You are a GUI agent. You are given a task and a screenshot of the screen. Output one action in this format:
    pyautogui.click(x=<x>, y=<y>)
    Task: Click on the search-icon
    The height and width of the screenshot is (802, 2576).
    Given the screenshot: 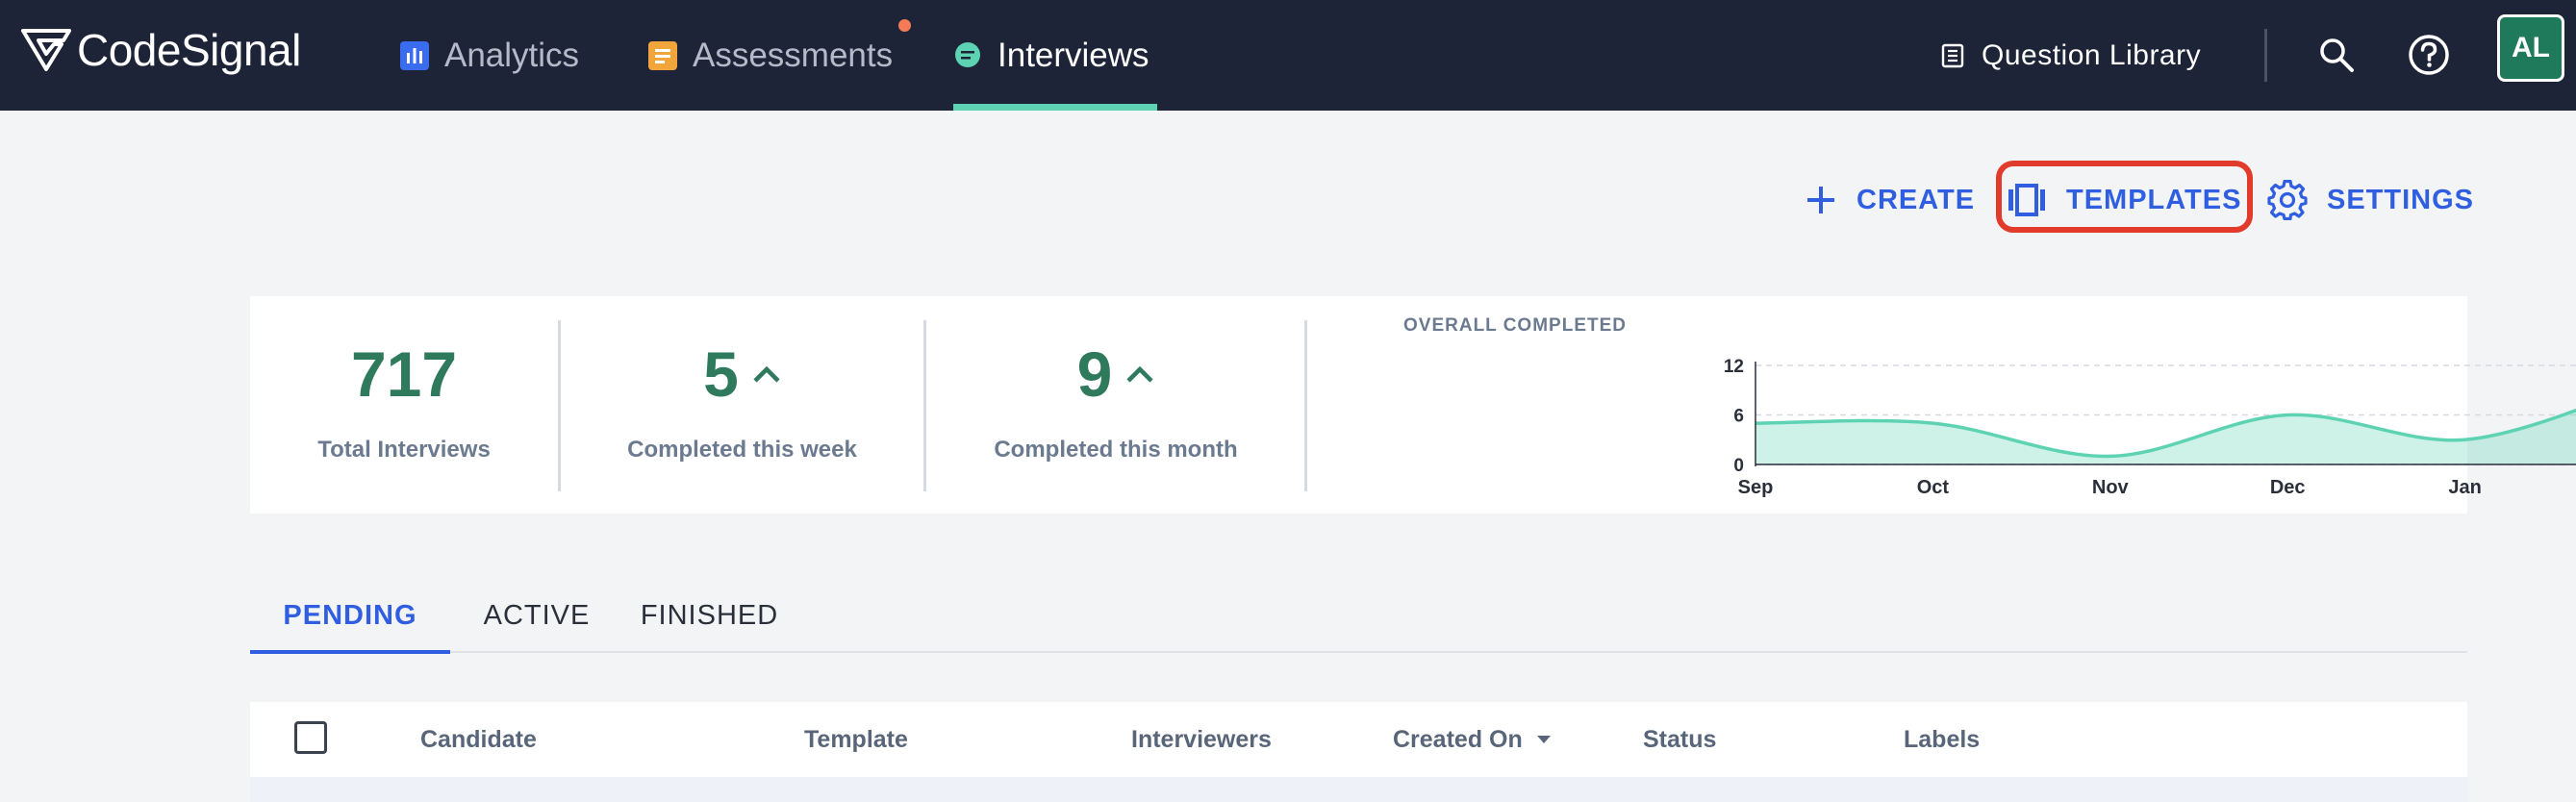 What is the action you would take?
    pyautogui.click(x=2337, y=55)
    